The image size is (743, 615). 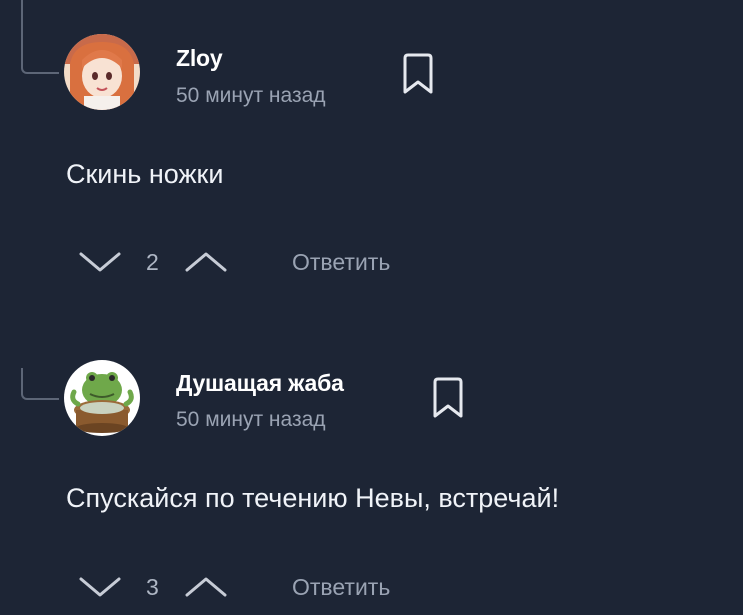 What do you see at coordinates (313, 498) in the screenshot?
I see `comment-text: Спускайся по течению Невы, встречай!` at bounding box center [313, 498].